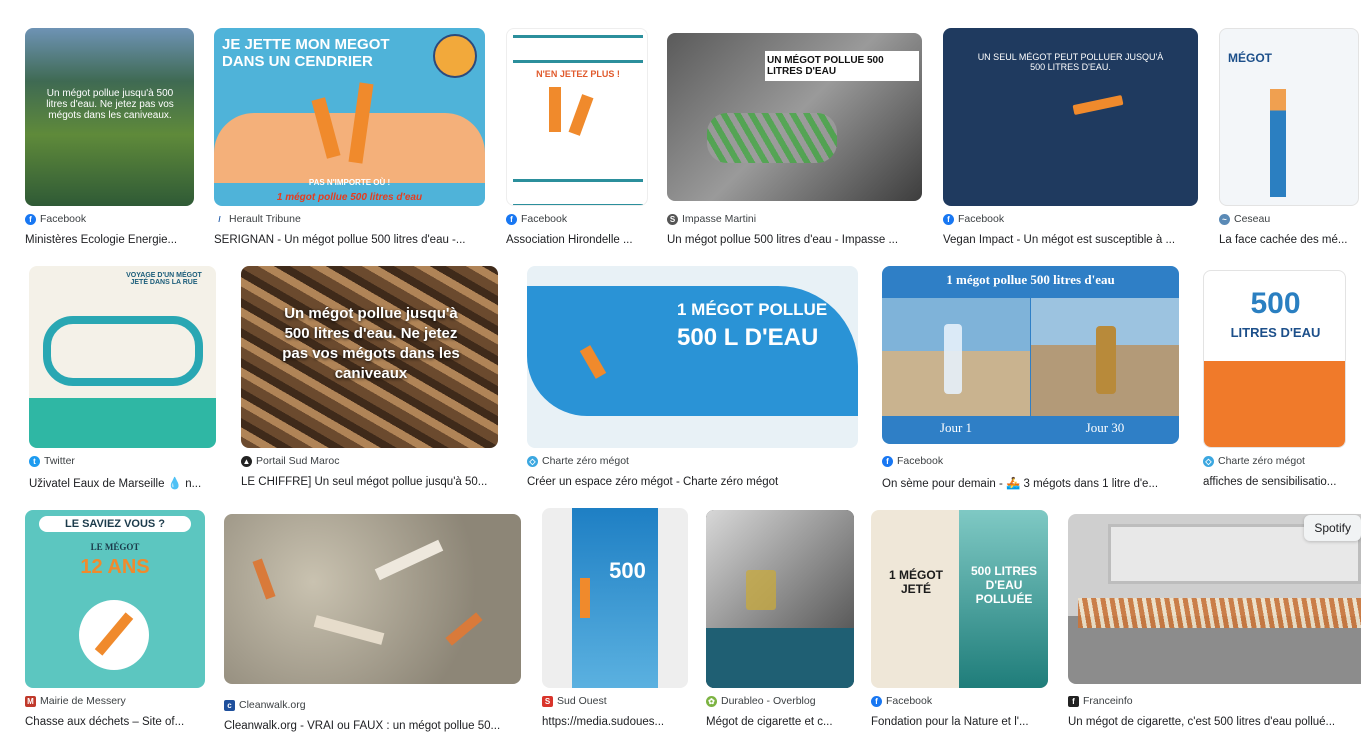 This screenshot has height=732, width=1361. I want to click on water-column-shape, so click(1278, 143).